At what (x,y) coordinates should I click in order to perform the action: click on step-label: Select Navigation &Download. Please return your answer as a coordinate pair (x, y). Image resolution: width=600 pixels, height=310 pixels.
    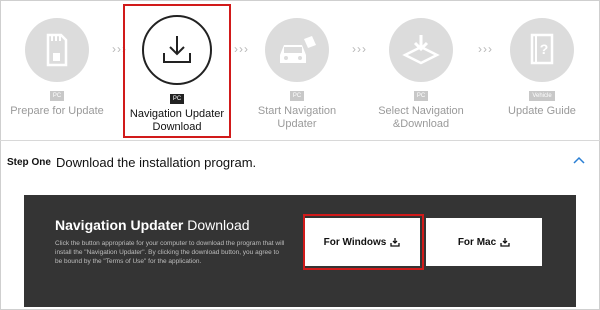
    Looking at the image, I should click on (421, 117).